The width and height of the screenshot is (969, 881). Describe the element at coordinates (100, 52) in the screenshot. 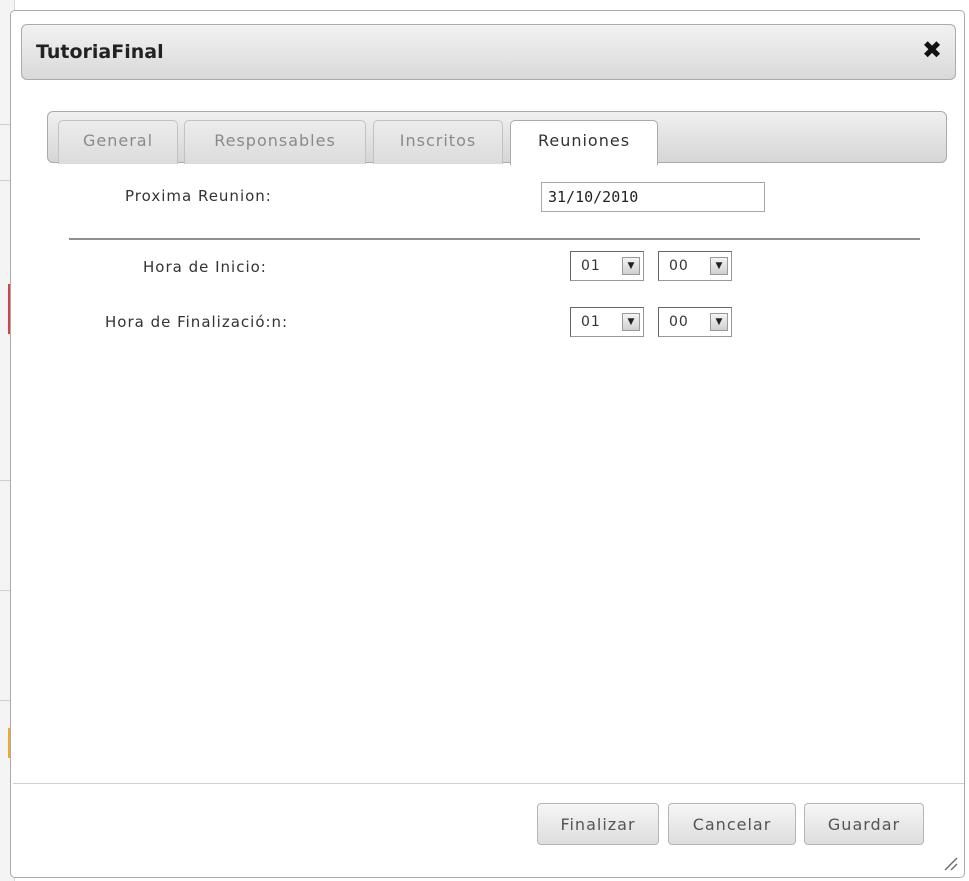

I see `dialog-title: TutoriaFinal` at that location.